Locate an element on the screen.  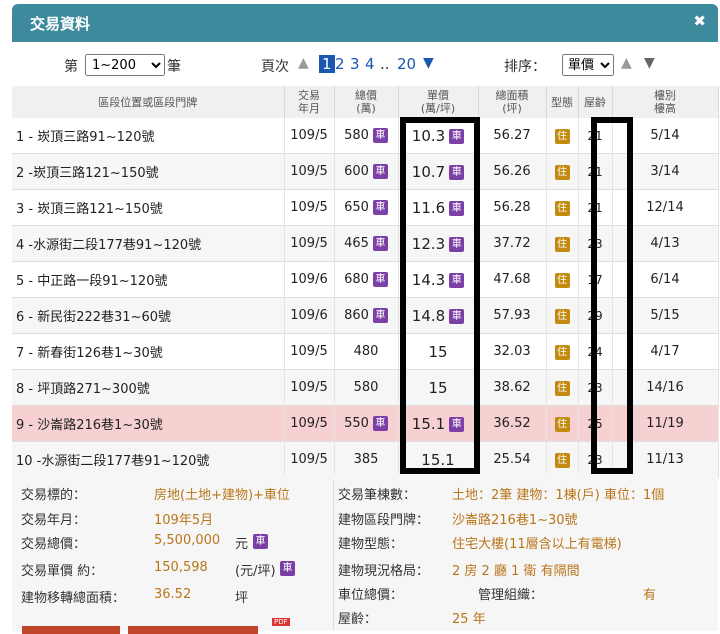
column-header: 屋齡 is located at coordinates (595, 102).